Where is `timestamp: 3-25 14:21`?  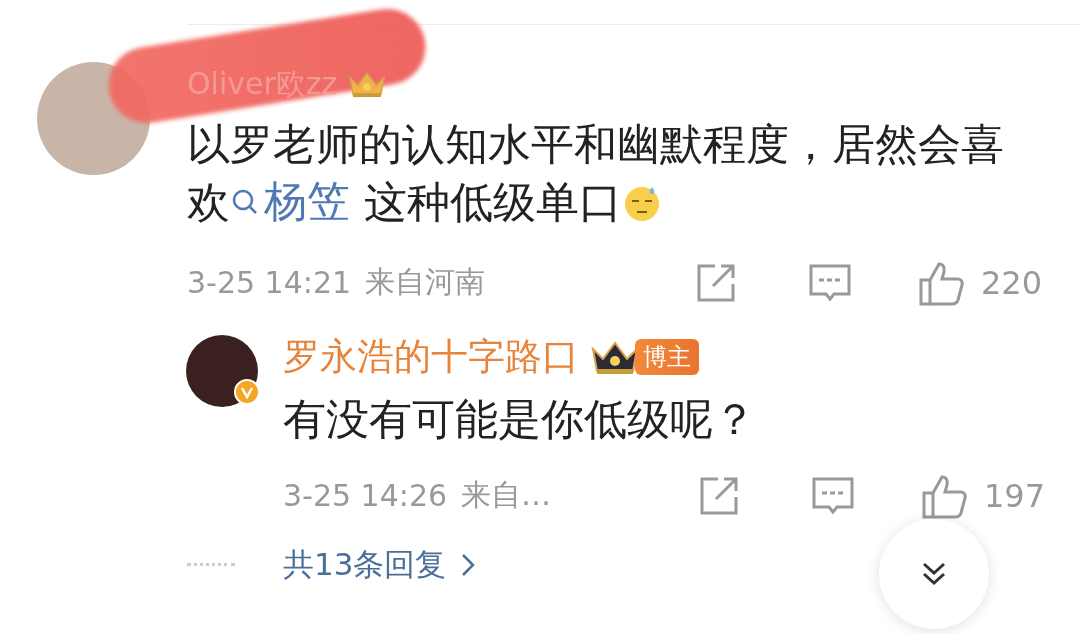 timestamp: 3-25 14:21 is located at coordinates (269, 282).